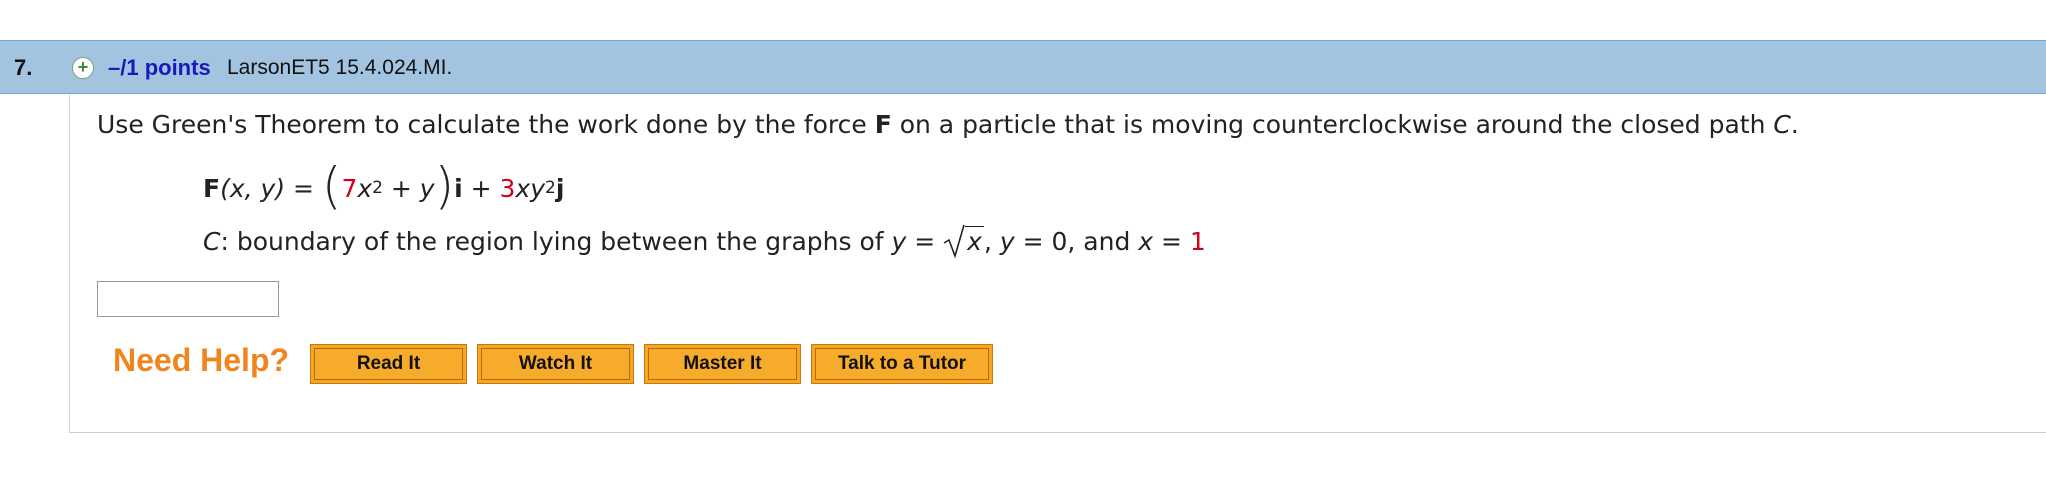  Describe the element at coordinates (331, 186) in the screenshot. I see `open-paren: (` at that location.